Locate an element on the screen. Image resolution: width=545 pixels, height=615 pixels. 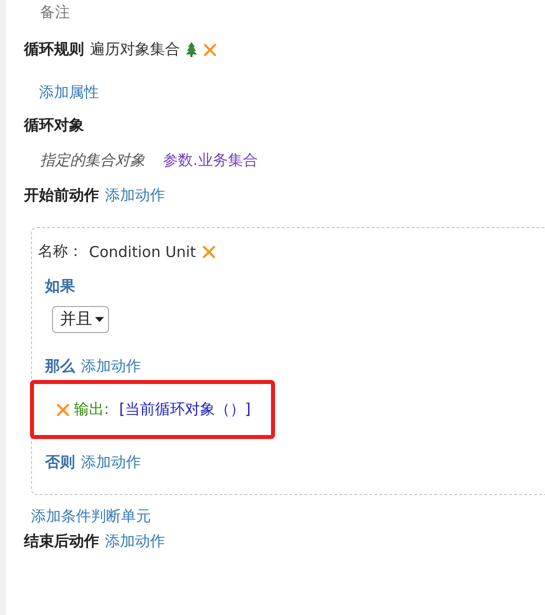
loop-rule-label: 循环规则 is located at coordinates (54, 49).